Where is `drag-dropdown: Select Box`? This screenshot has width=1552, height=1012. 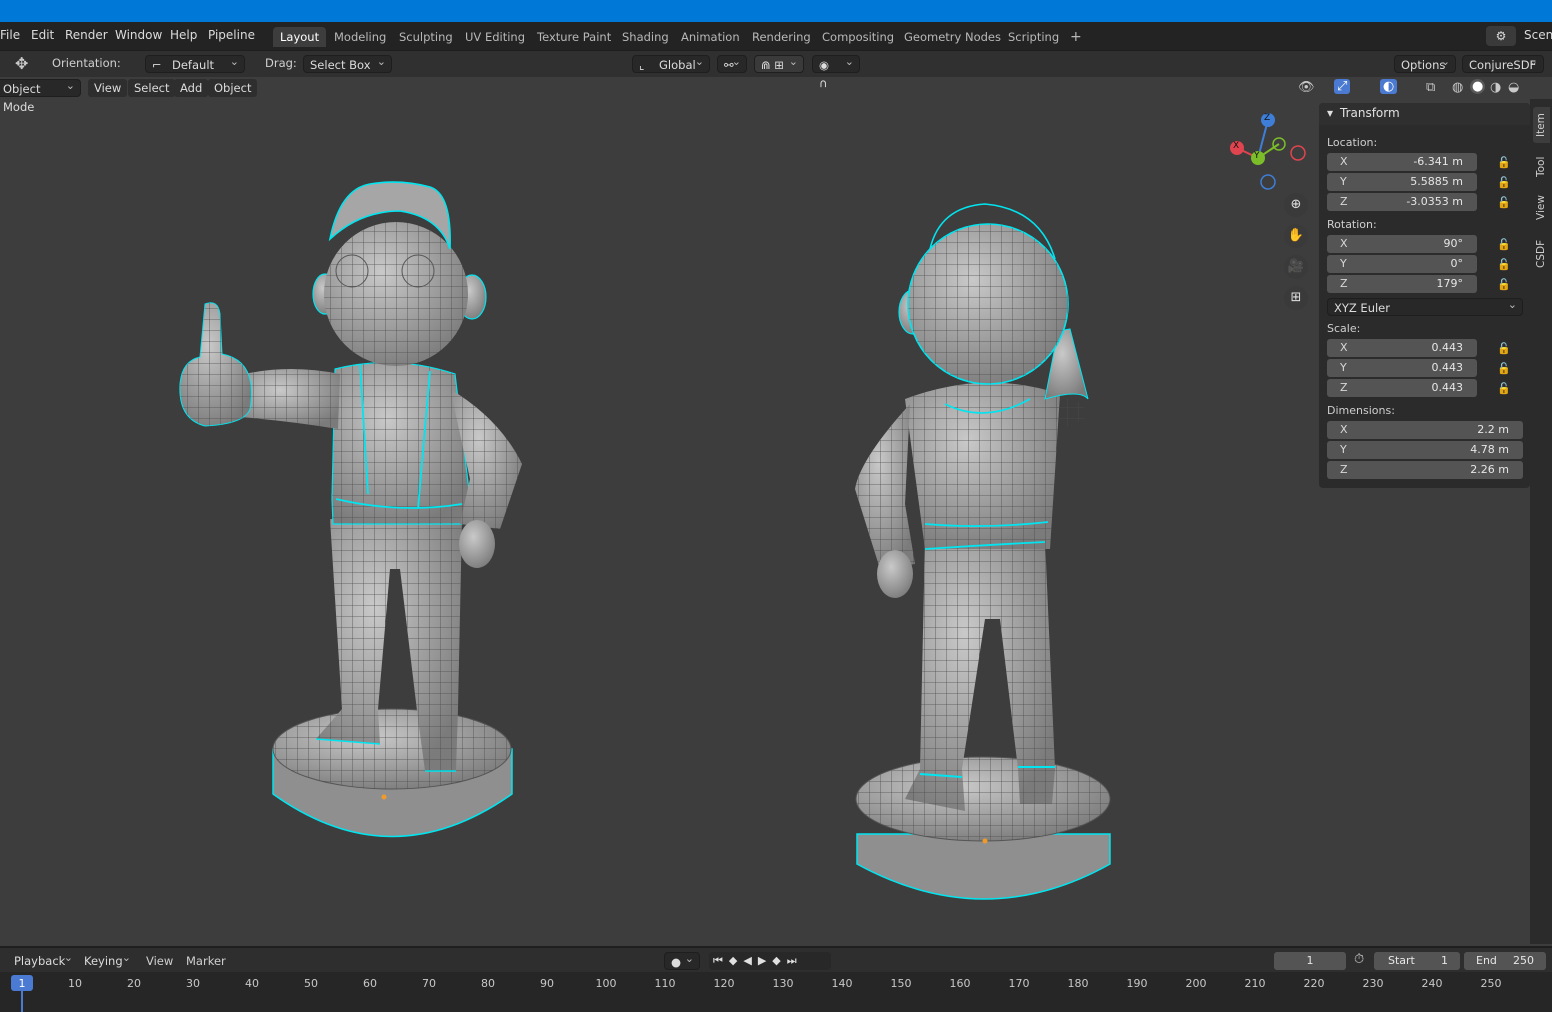
drag-dropdown: Select Box is located at coordinates (347, 63).